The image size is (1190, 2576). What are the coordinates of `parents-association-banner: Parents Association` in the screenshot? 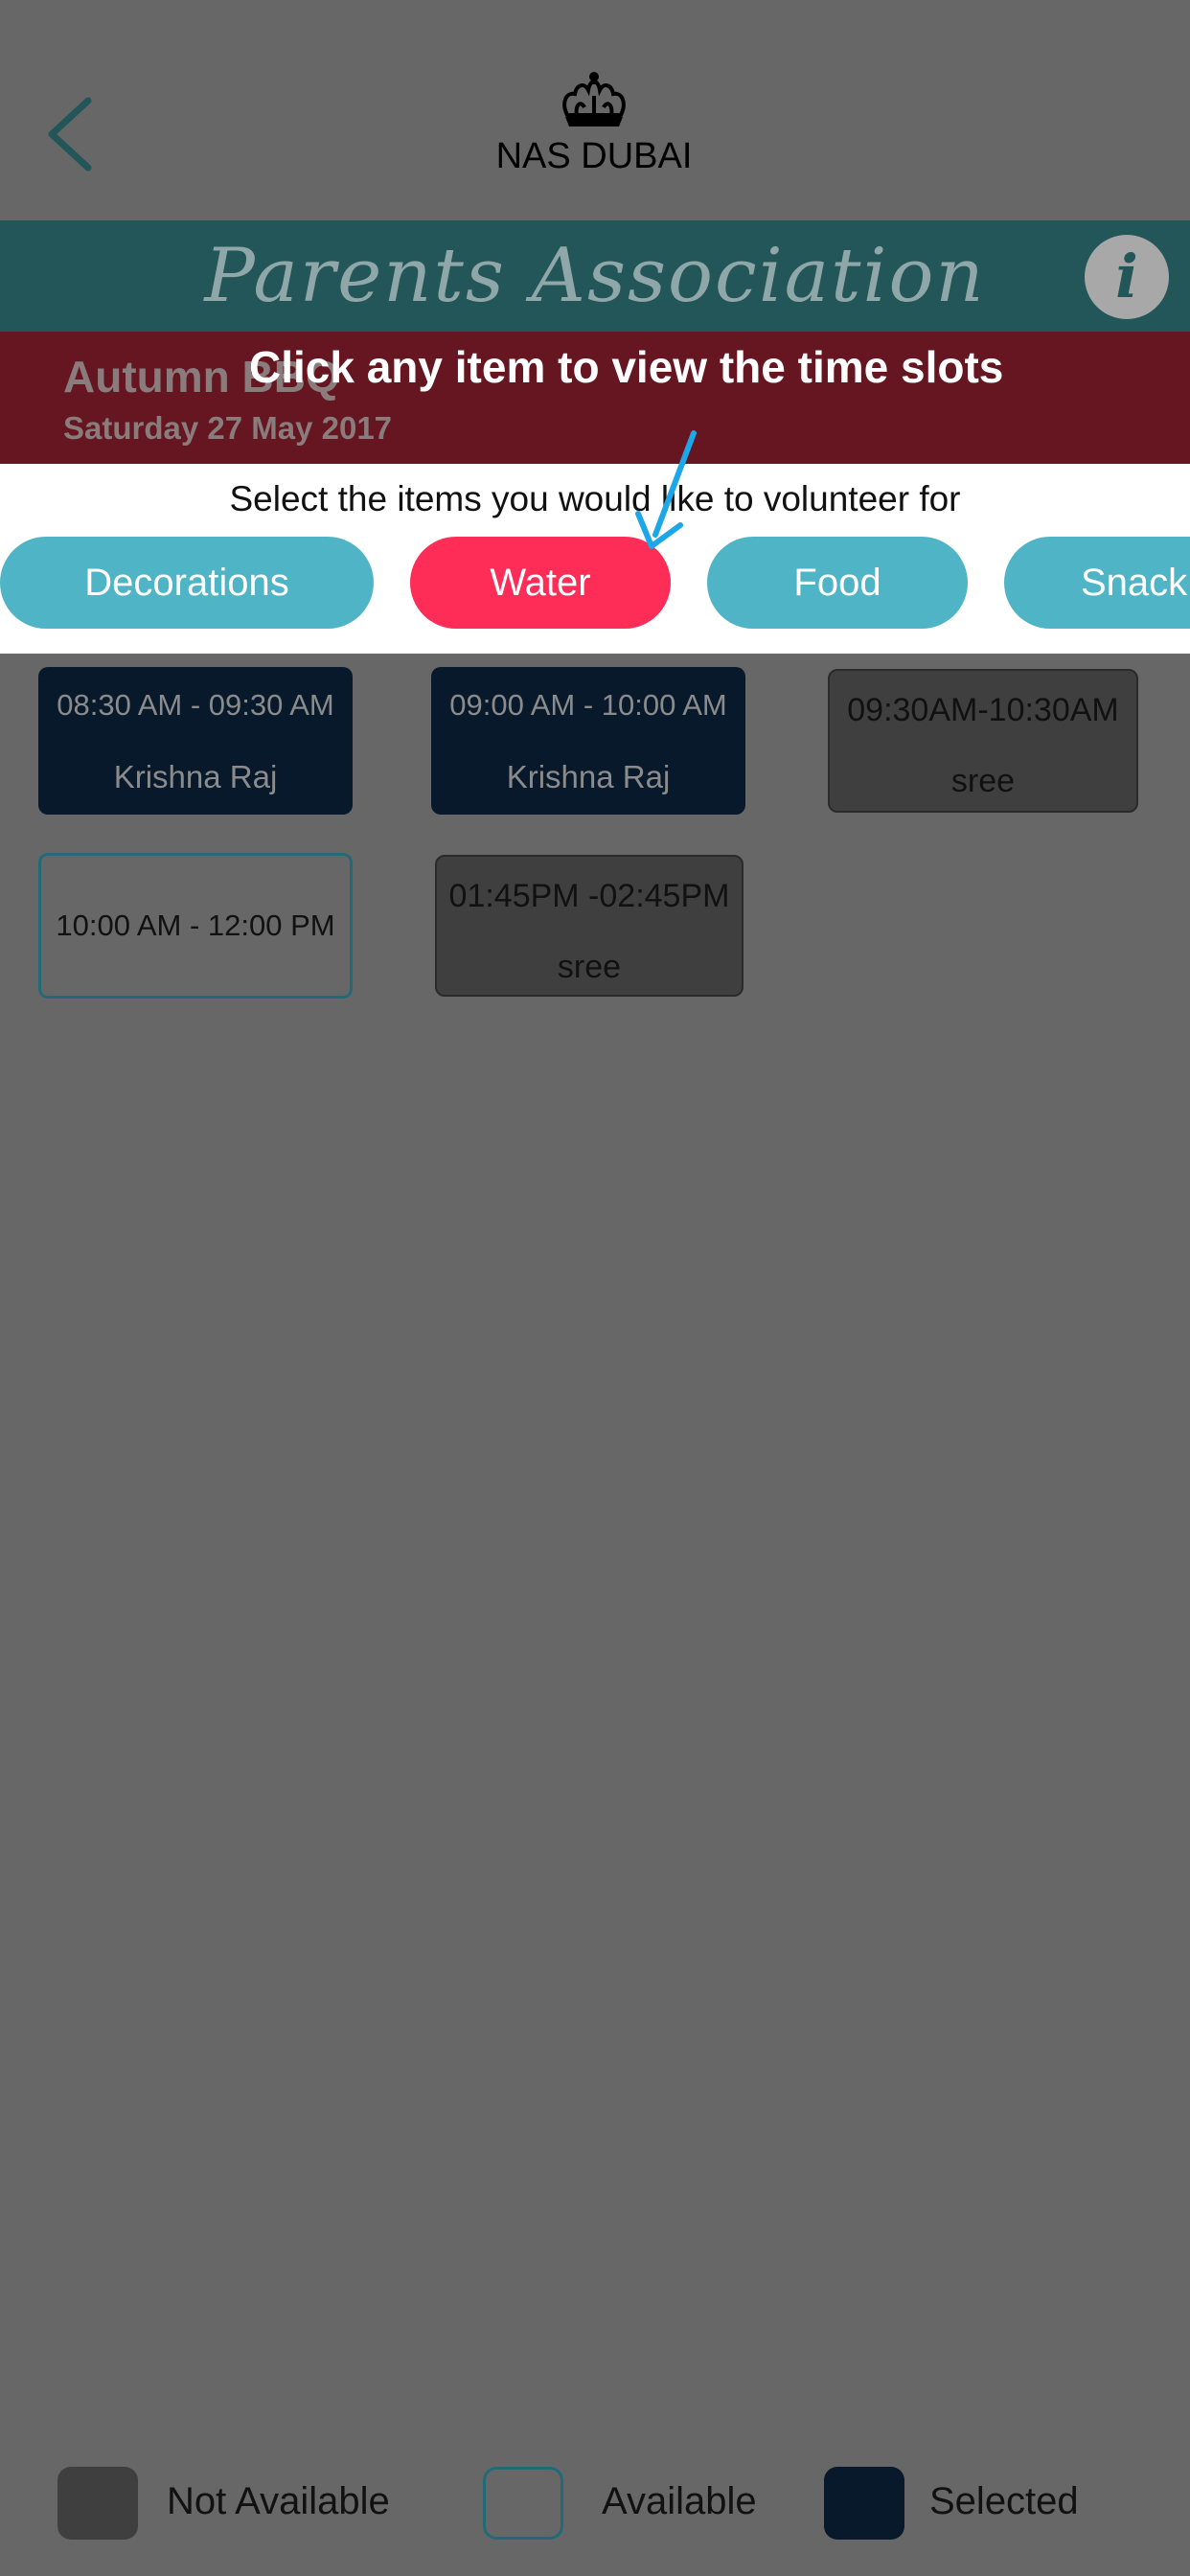 It's located at (595, 276).